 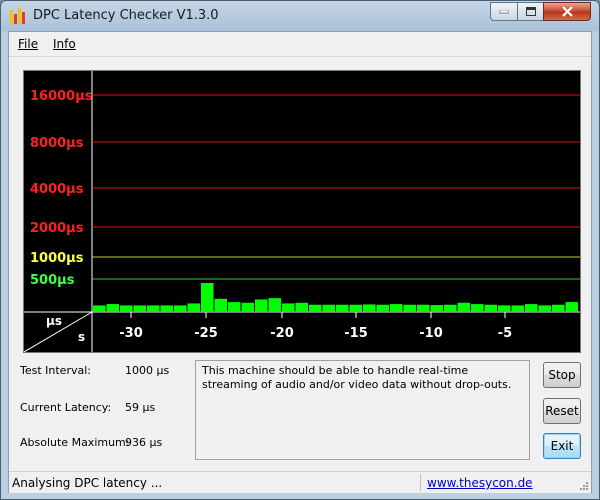 I want to click on close-button, so click(x=567, y=11).